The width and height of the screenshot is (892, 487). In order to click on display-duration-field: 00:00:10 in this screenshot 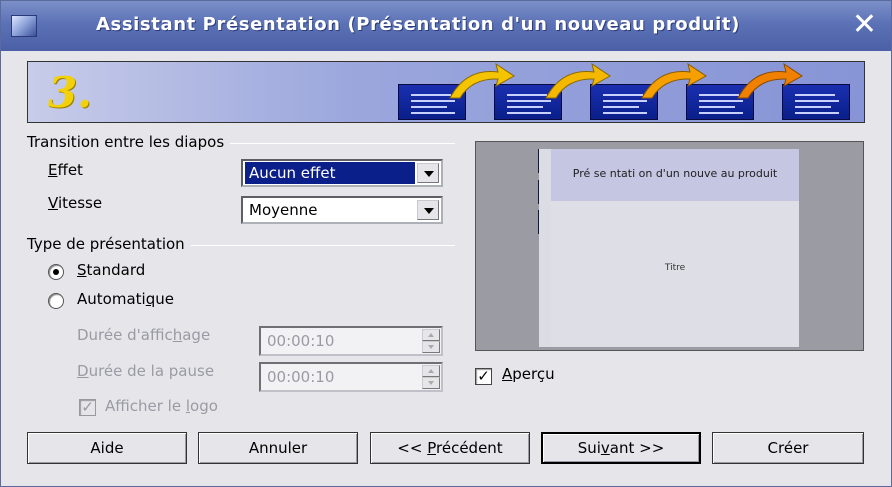, I will do `click(351, 341)`.